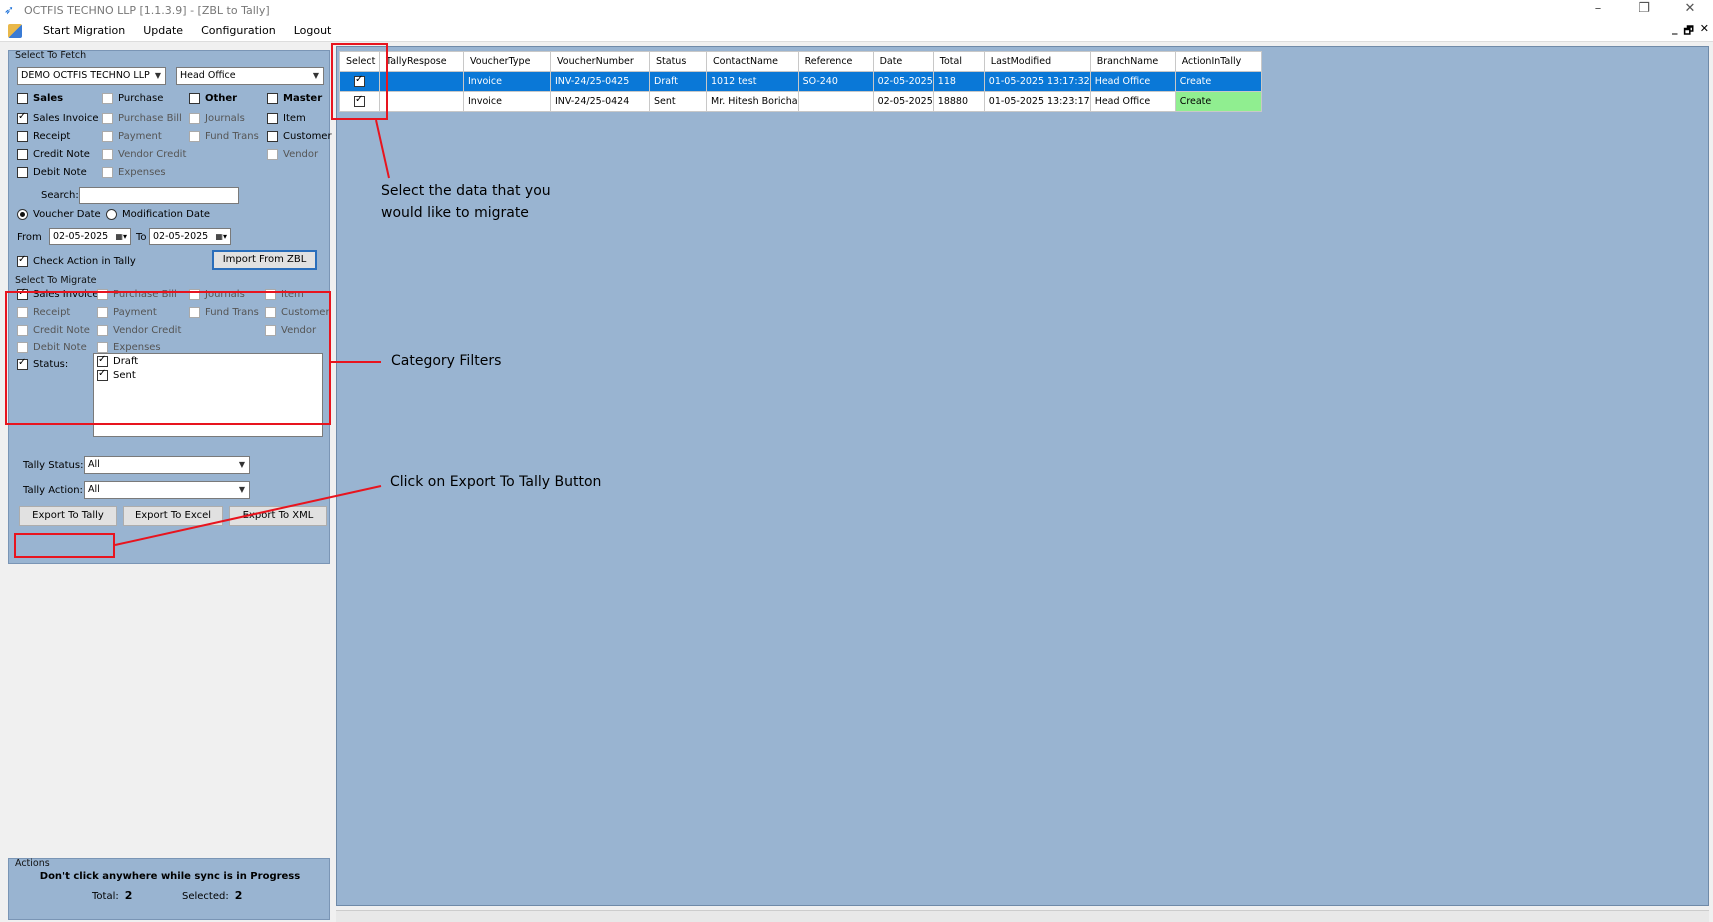 This screenshot has height=922, width=1713. I want to click on fetch-credit-note-checkbox: Credit Note, so click(53, 154).